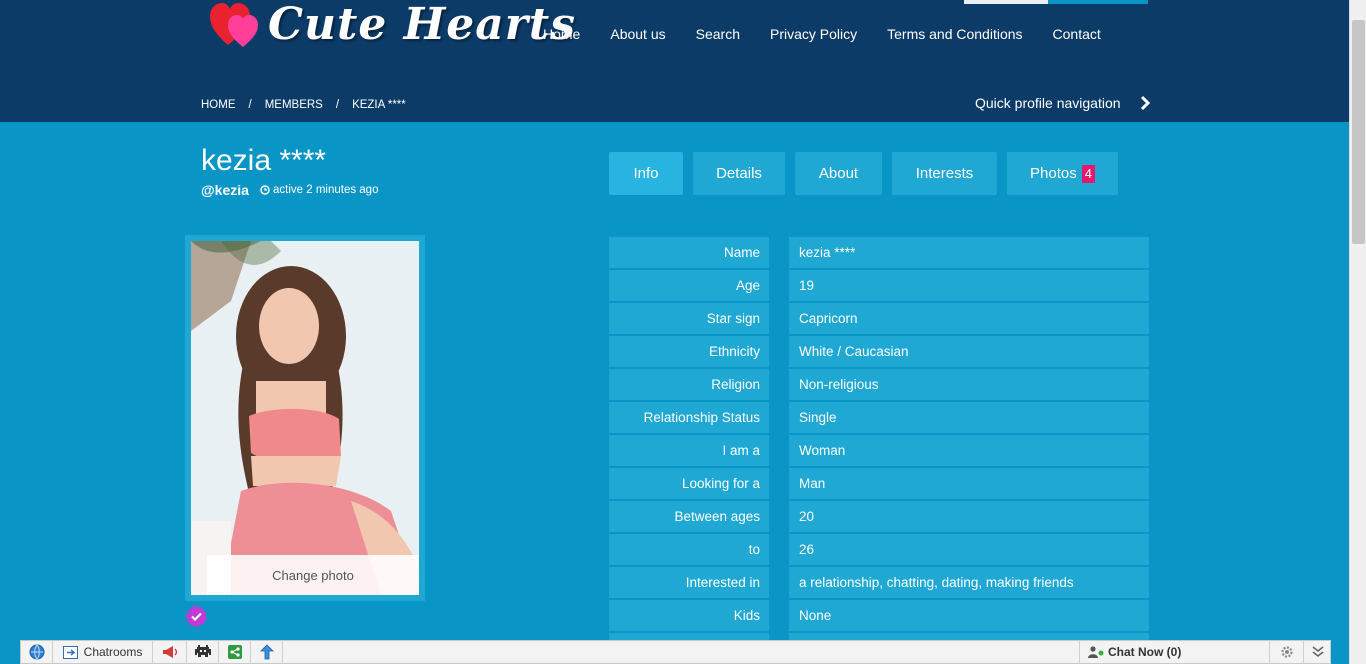 The width and height of the screenshot is (1366, 664). I want to click on quick-nav-label: Quick profile navigation, so click(1048, 103).